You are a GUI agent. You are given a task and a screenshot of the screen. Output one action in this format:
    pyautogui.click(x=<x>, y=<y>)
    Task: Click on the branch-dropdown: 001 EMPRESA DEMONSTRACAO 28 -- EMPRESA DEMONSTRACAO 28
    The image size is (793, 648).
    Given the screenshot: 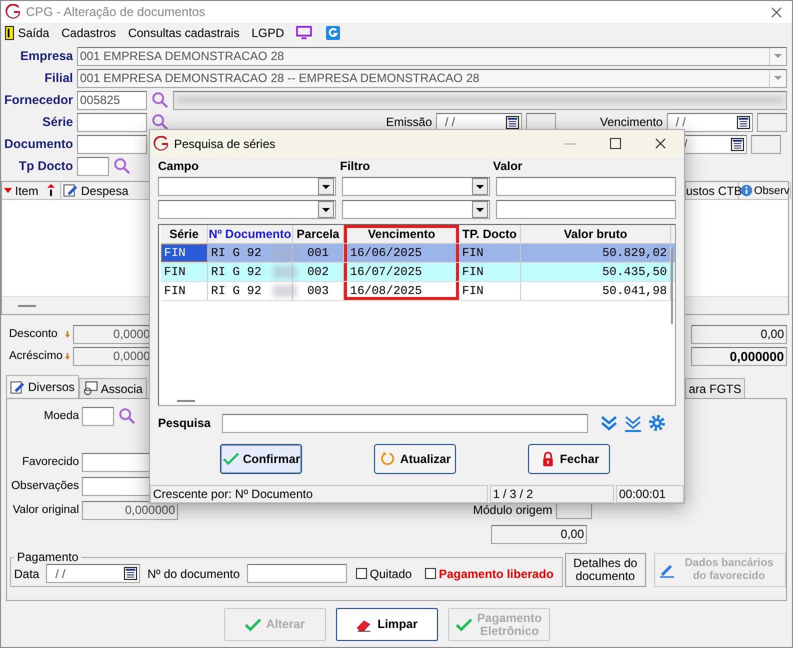 What is the action you would take?
    pyautogui.click(x=432, y=78)
    